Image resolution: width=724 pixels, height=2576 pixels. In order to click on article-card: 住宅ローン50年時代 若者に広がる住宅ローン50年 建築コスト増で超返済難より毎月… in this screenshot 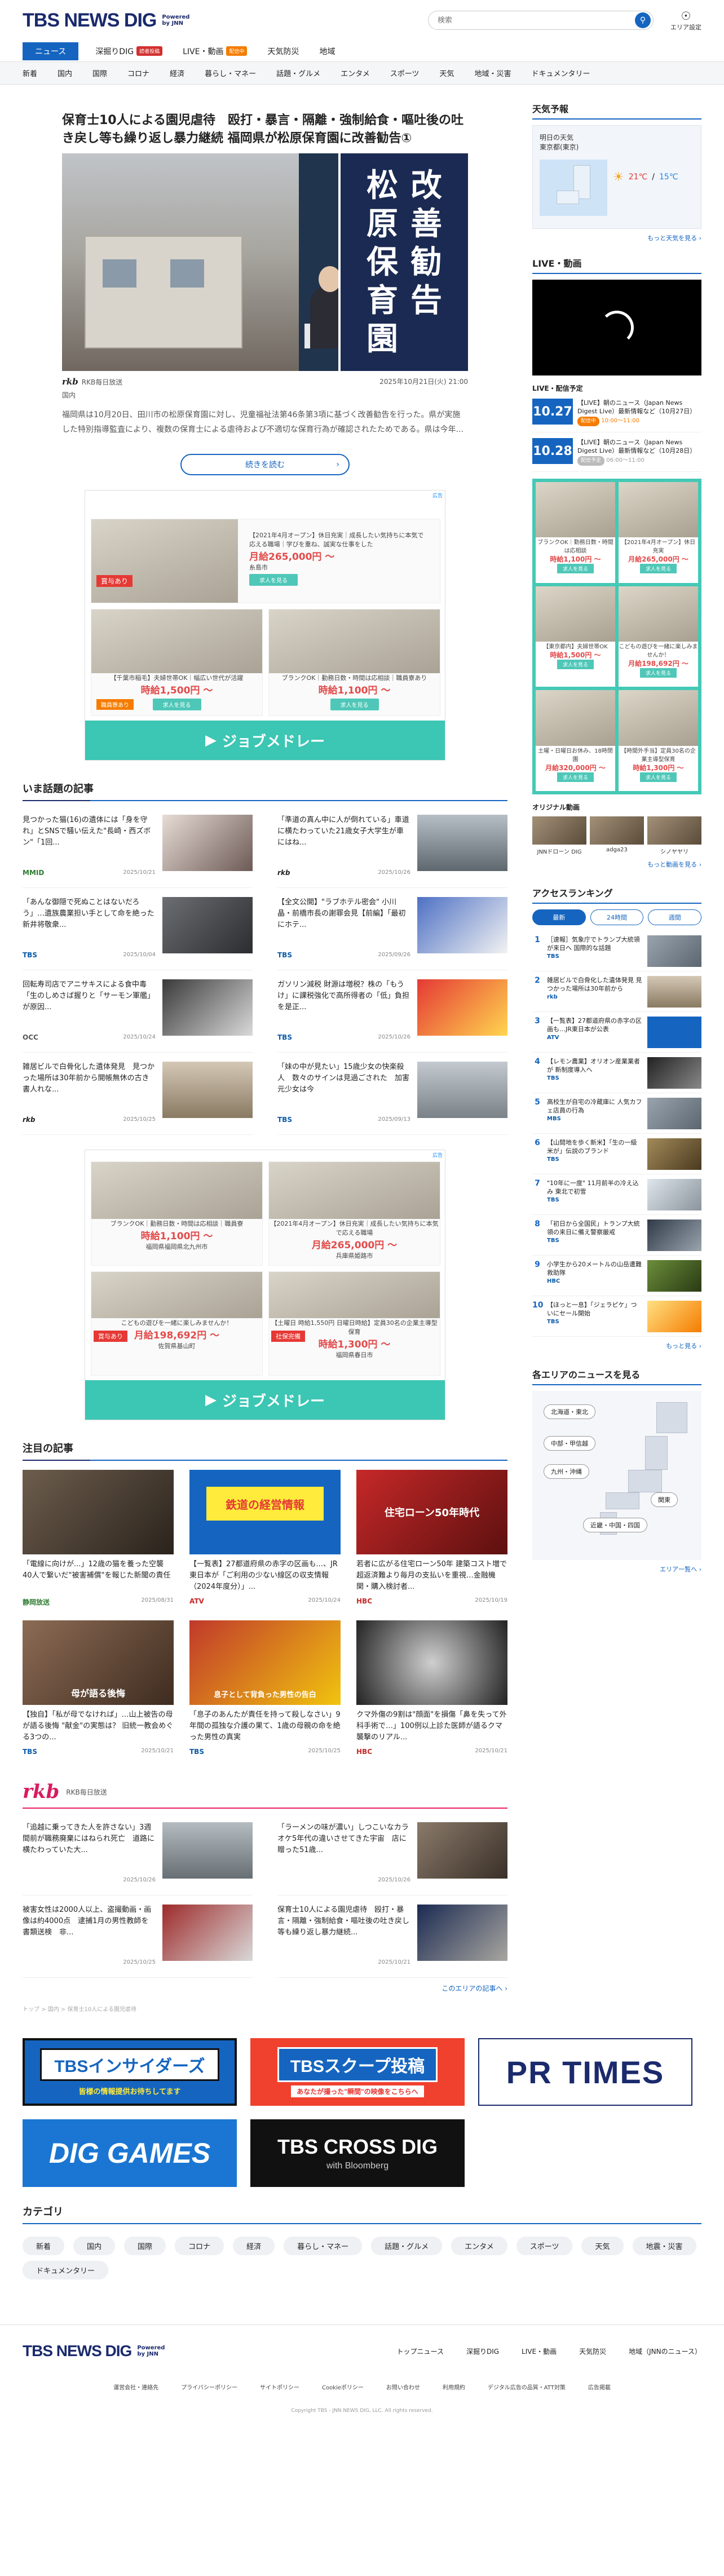, I will do `click(431, 1538)`.